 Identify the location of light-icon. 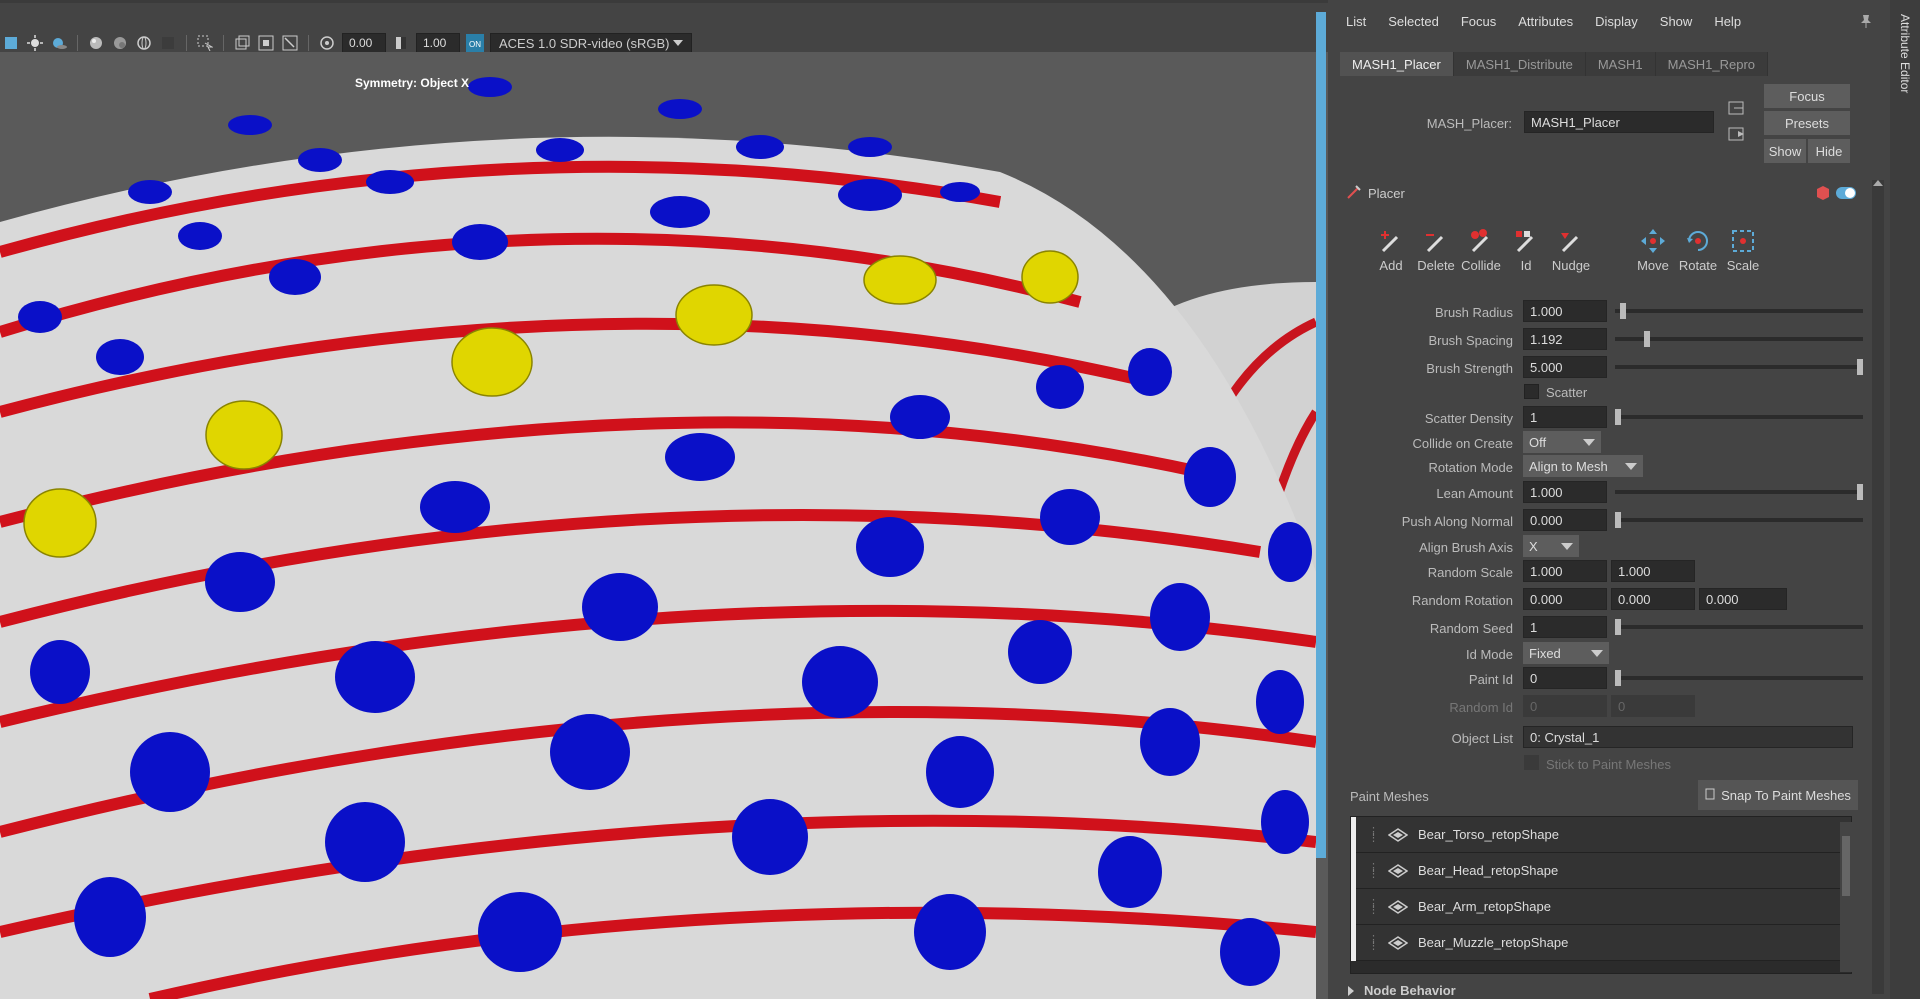
(35, 43).